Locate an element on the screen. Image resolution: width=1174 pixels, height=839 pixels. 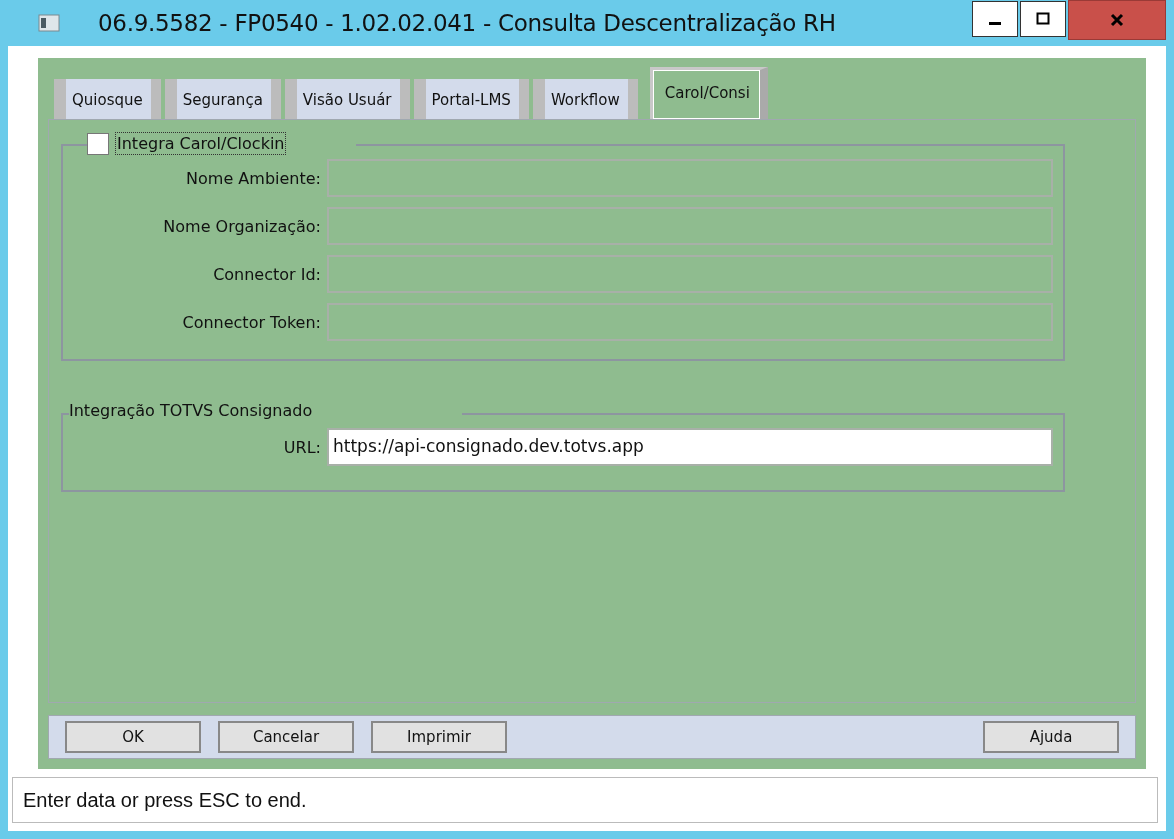
button: Cancelar is located at coordinates (286, 737).